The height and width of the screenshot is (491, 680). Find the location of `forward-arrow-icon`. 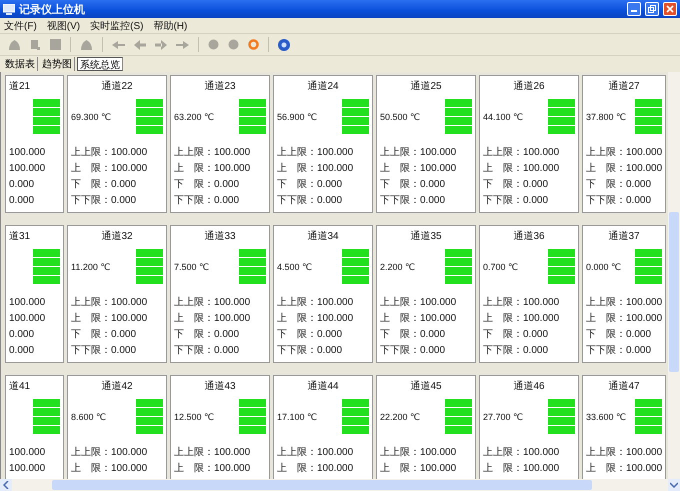

forward-arrow-icon is located at coordinates (161, 45).